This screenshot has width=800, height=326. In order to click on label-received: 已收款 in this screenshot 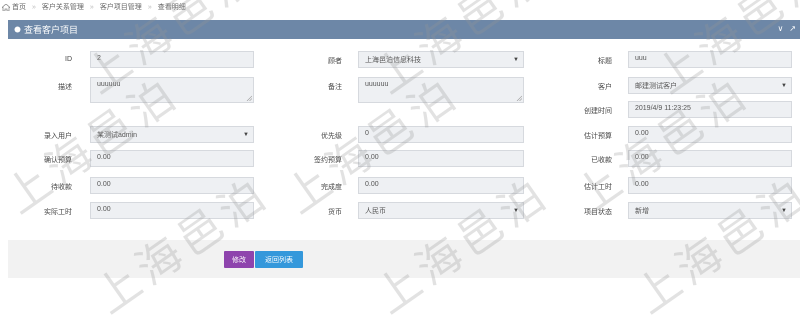, I will do `click(601, 160)`.